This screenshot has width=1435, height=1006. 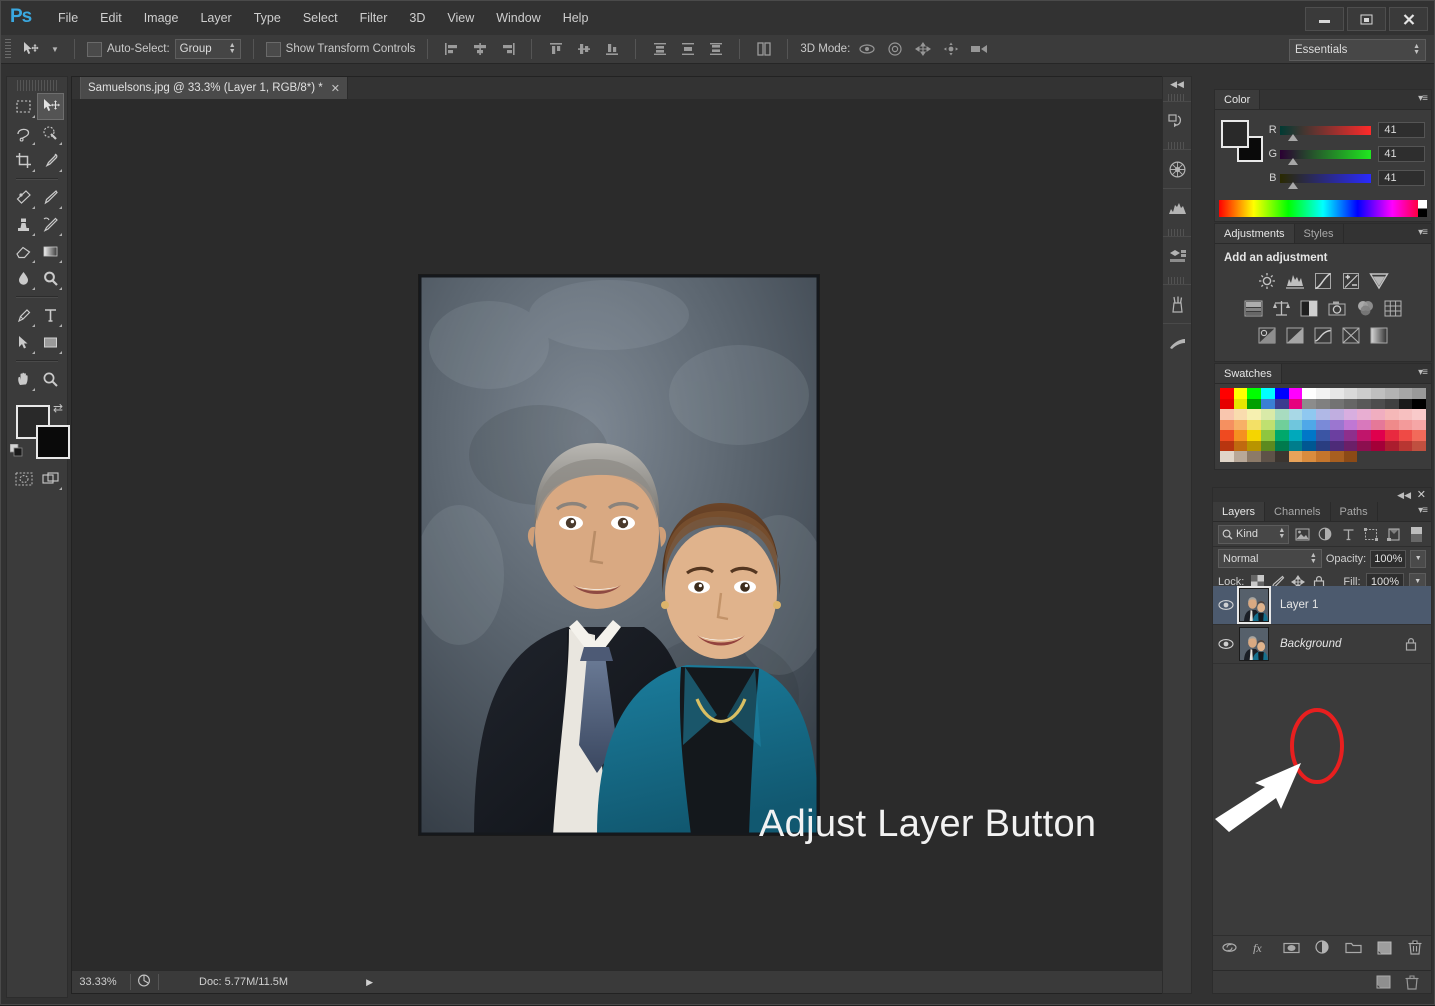 What do you see at coordinates (1254, 534) in the screenshot?
I see `layer-kind-dropdown: Kind ▲ ▼` at bounding box center [1254, 534].